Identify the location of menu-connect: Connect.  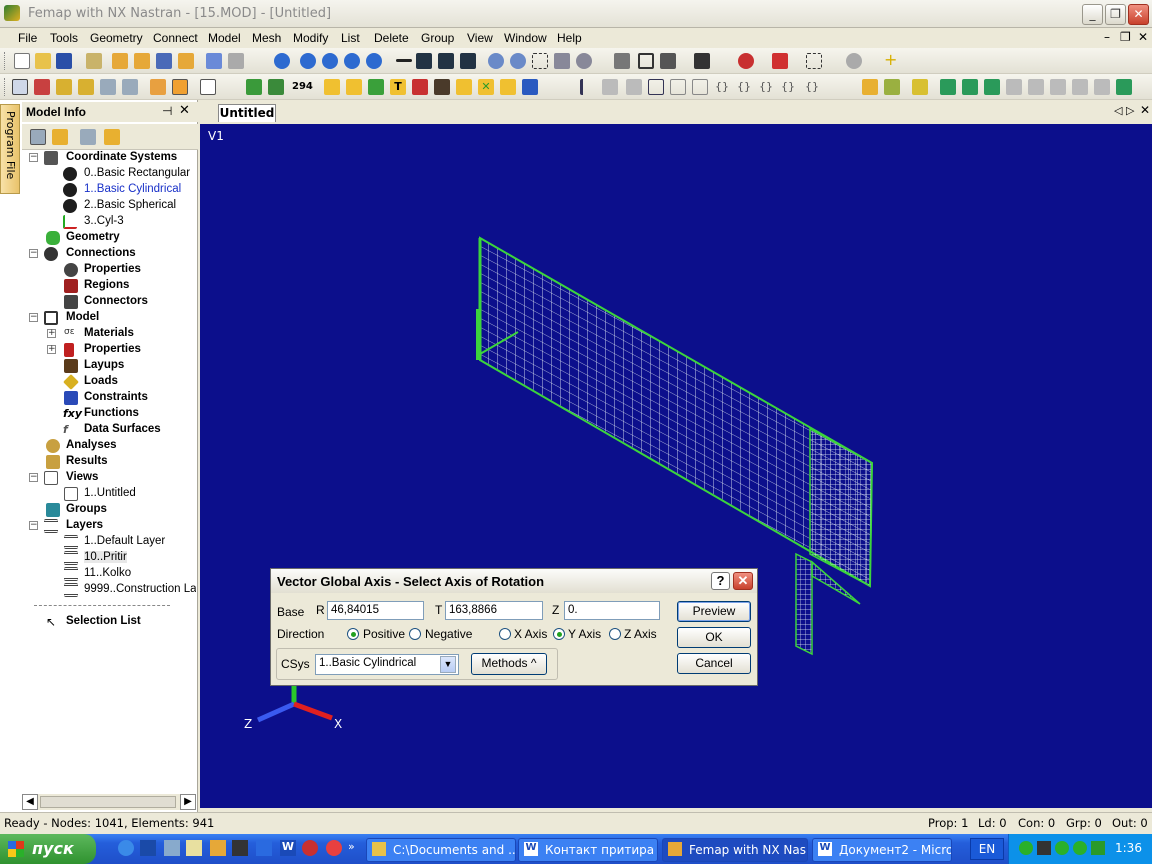
(175, 38).